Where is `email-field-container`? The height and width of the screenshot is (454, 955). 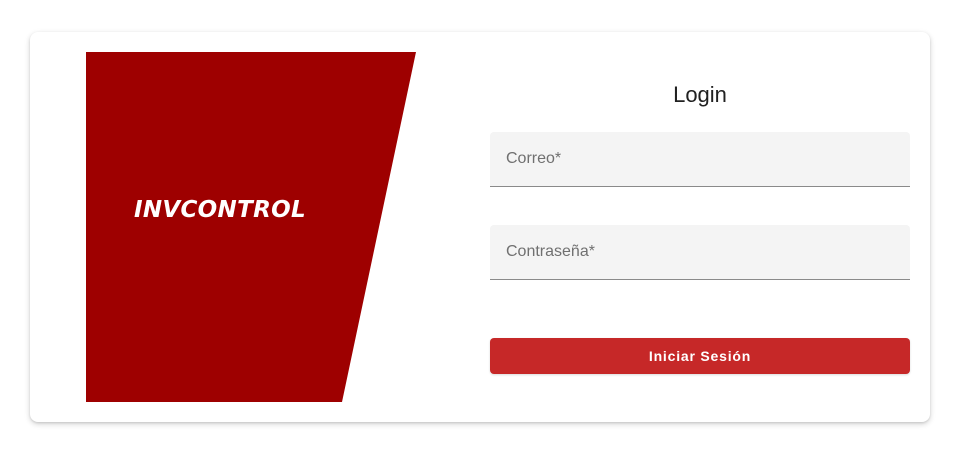
email-field-container is located at coordinates (700, 159).